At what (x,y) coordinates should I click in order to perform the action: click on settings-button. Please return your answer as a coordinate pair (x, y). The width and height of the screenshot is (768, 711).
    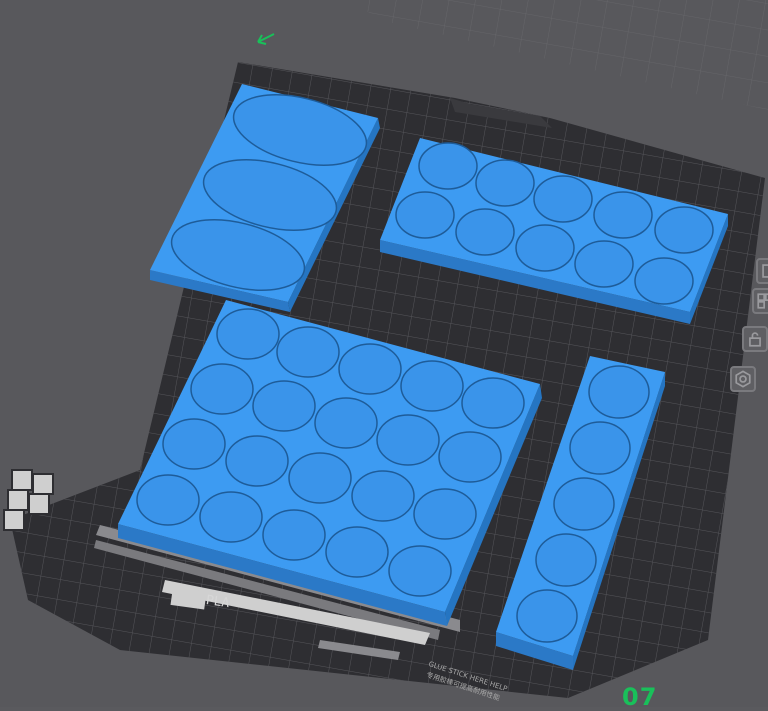
    Looking at the image, I should click on (743, 379).